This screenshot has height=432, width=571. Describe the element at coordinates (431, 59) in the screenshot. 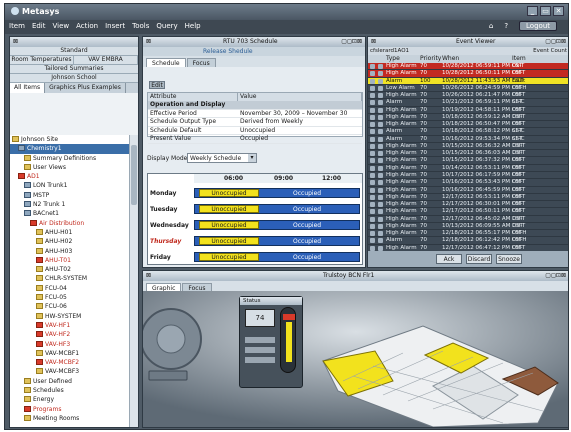

I see `col-priority: Priority` at that location.